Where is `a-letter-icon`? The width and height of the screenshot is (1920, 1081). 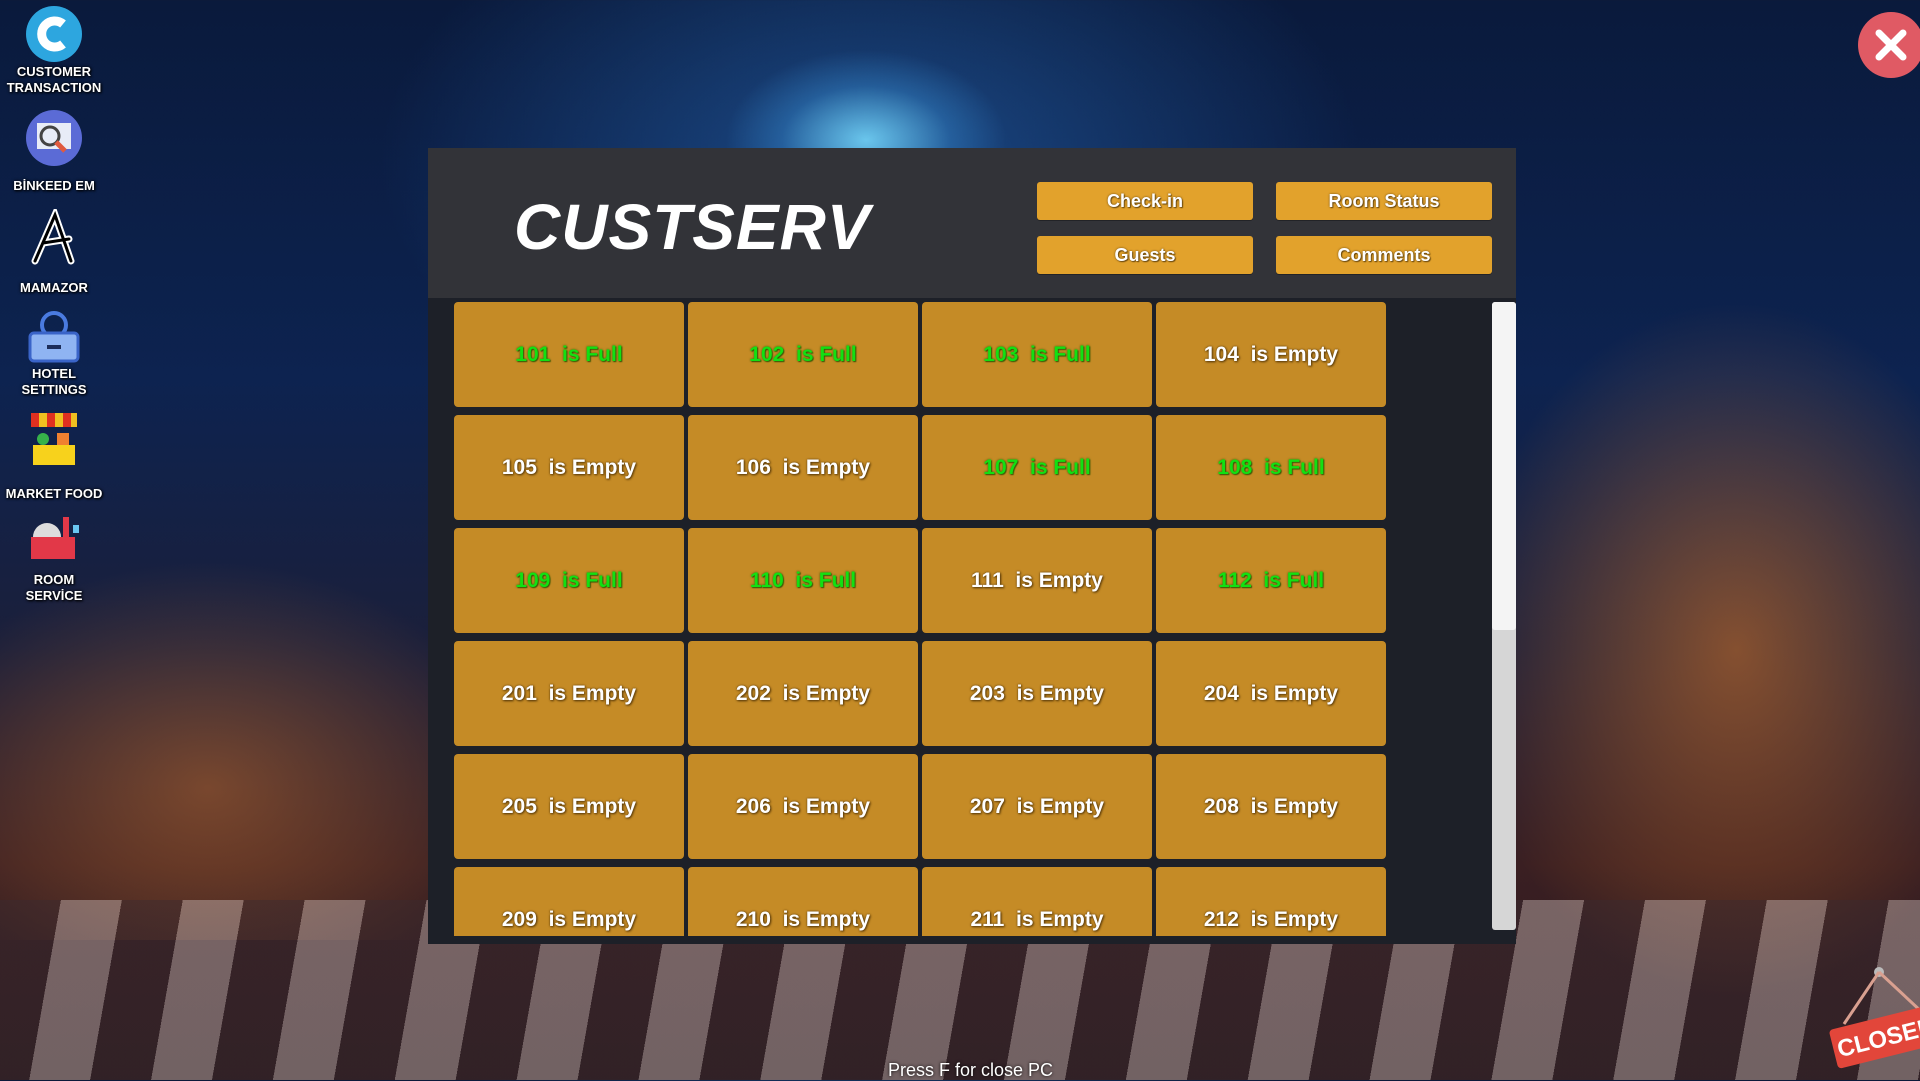
a-letter-icon is located at coordinates (54, 238).